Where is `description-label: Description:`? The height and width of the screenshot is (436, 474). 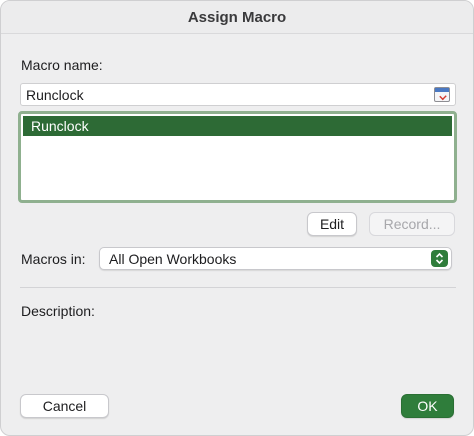
description-label: Description: is located at coordinates (58, 311).